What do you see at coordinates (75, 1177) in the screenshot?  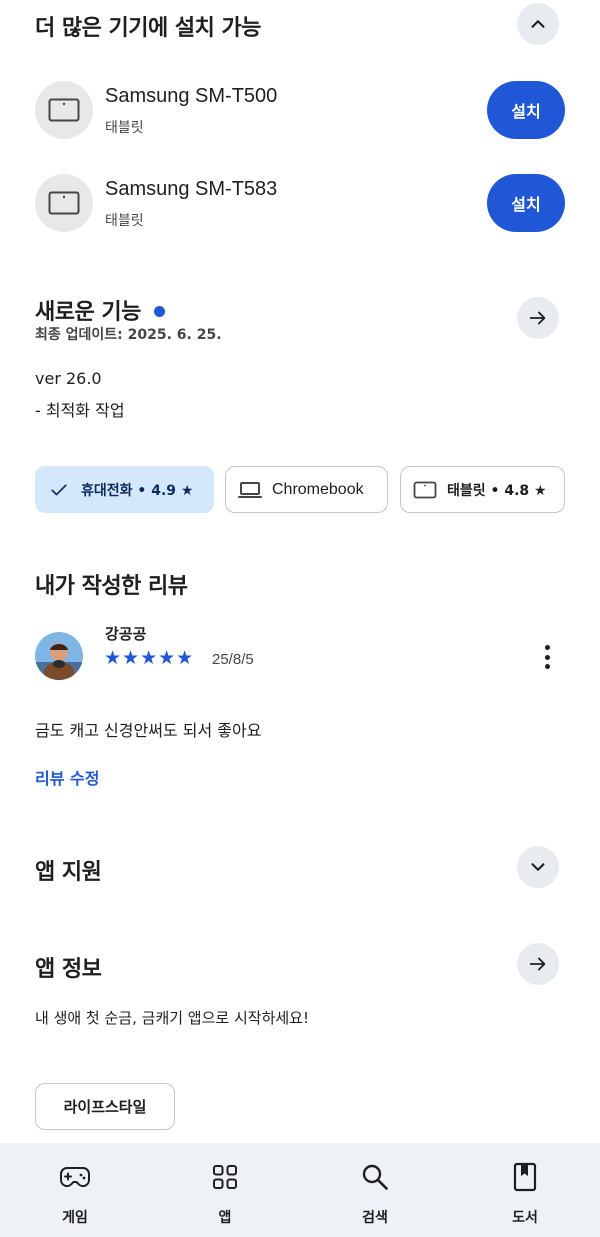 I see `gamepad-icon` at bounding box center [75, 1177].